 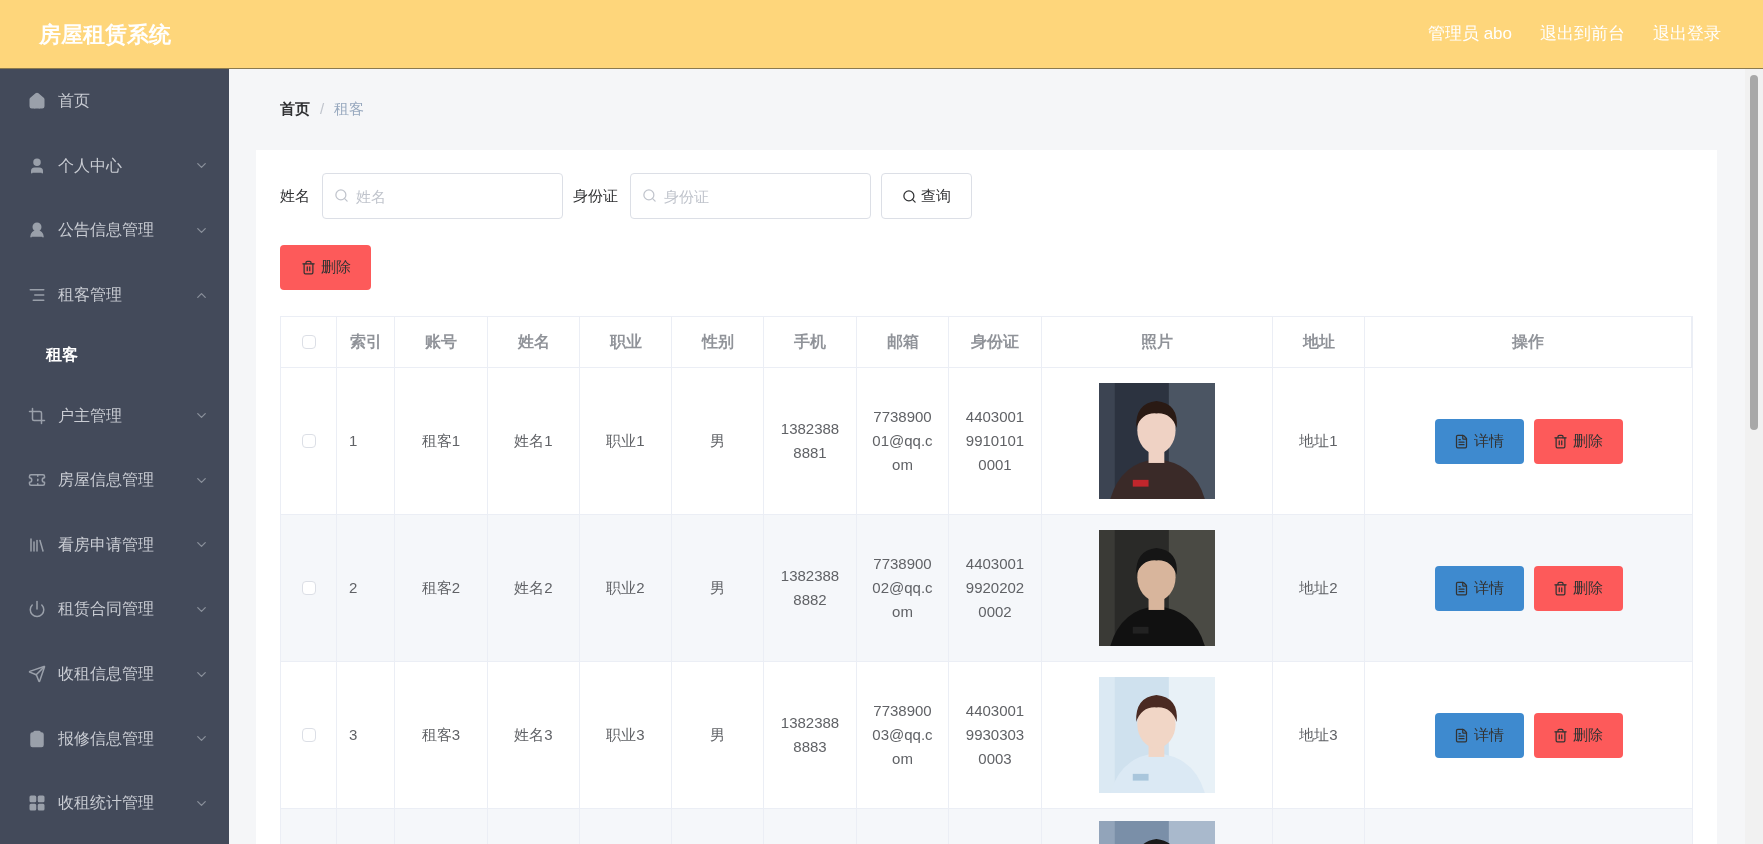 I want to click on table-cell-text: 职业2, so click(x=625, y=588).